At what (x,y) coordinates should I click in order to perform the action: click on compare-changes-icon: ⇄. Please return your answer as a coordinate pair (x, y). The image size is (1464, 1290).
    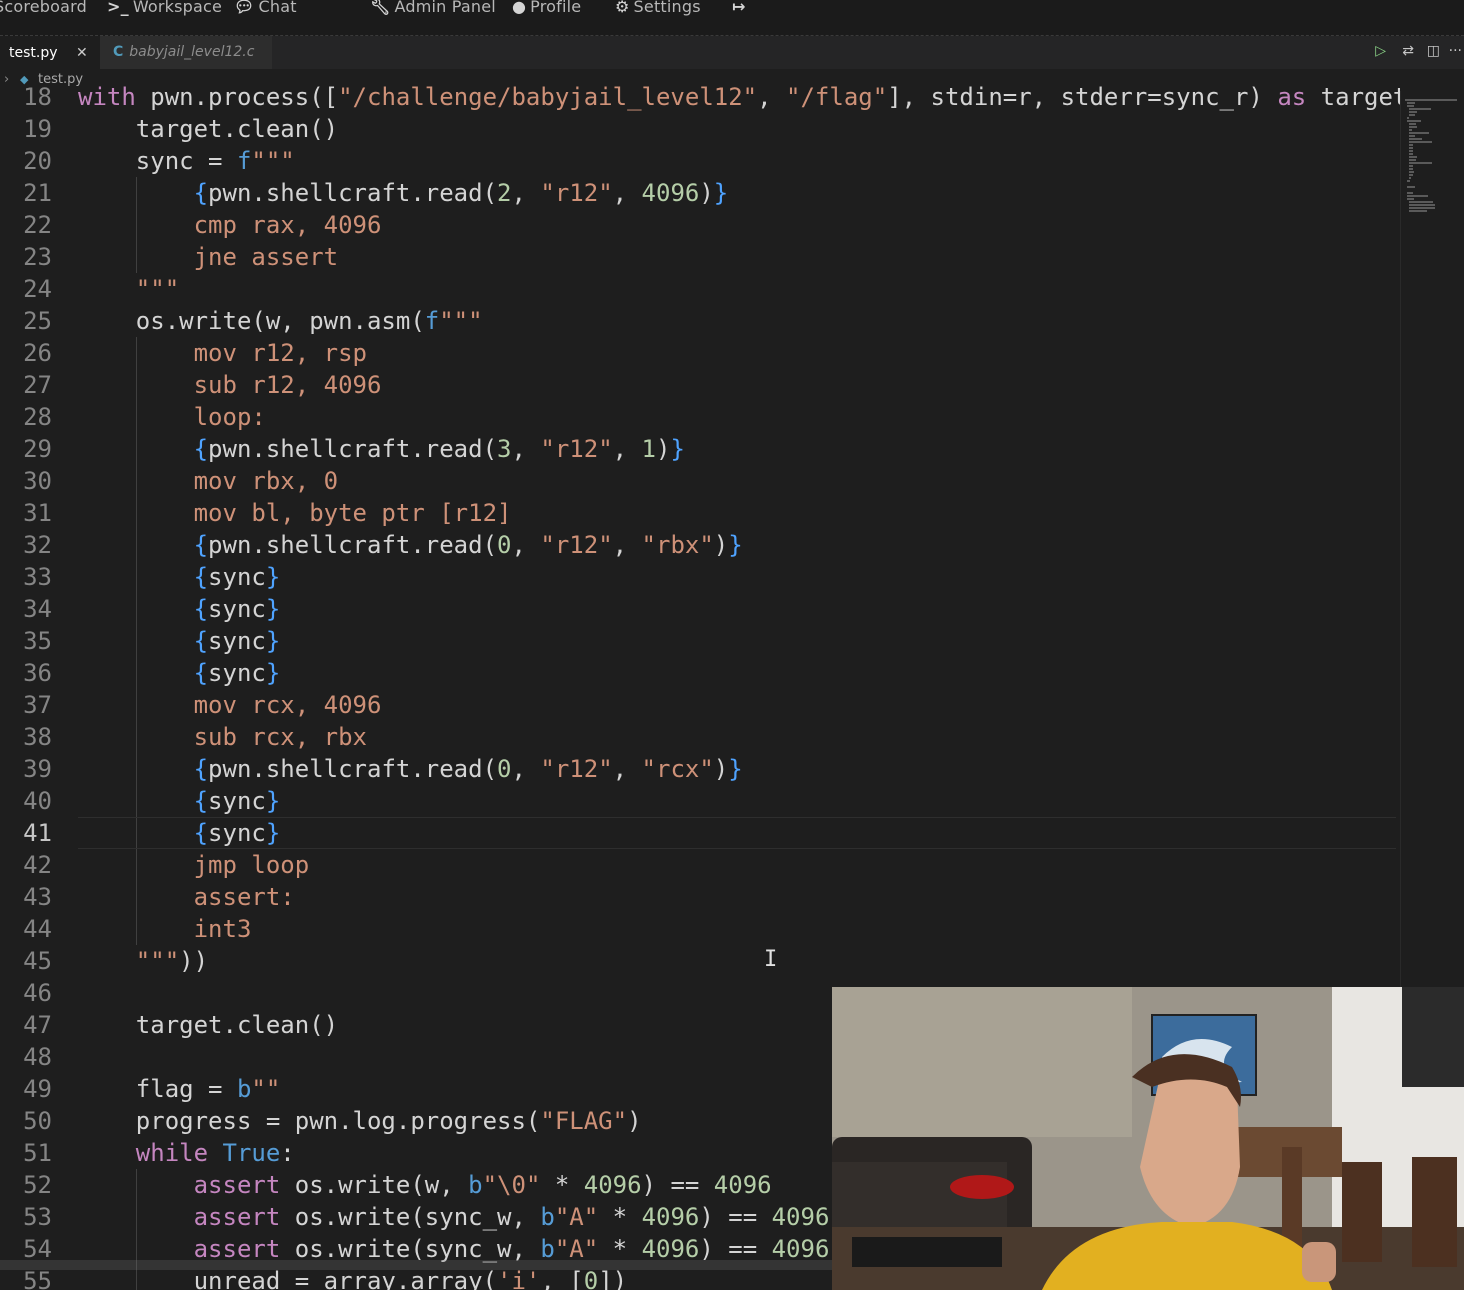
    Looking at the image, I should click on (1408, 51).